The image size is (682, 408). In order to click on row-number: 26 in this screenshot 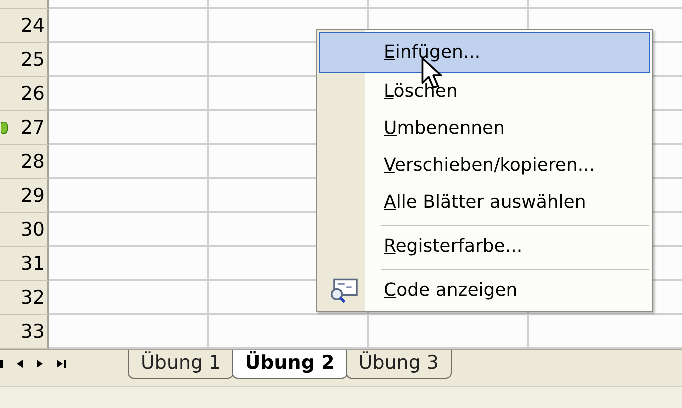, I will do `click(32, 93)`.